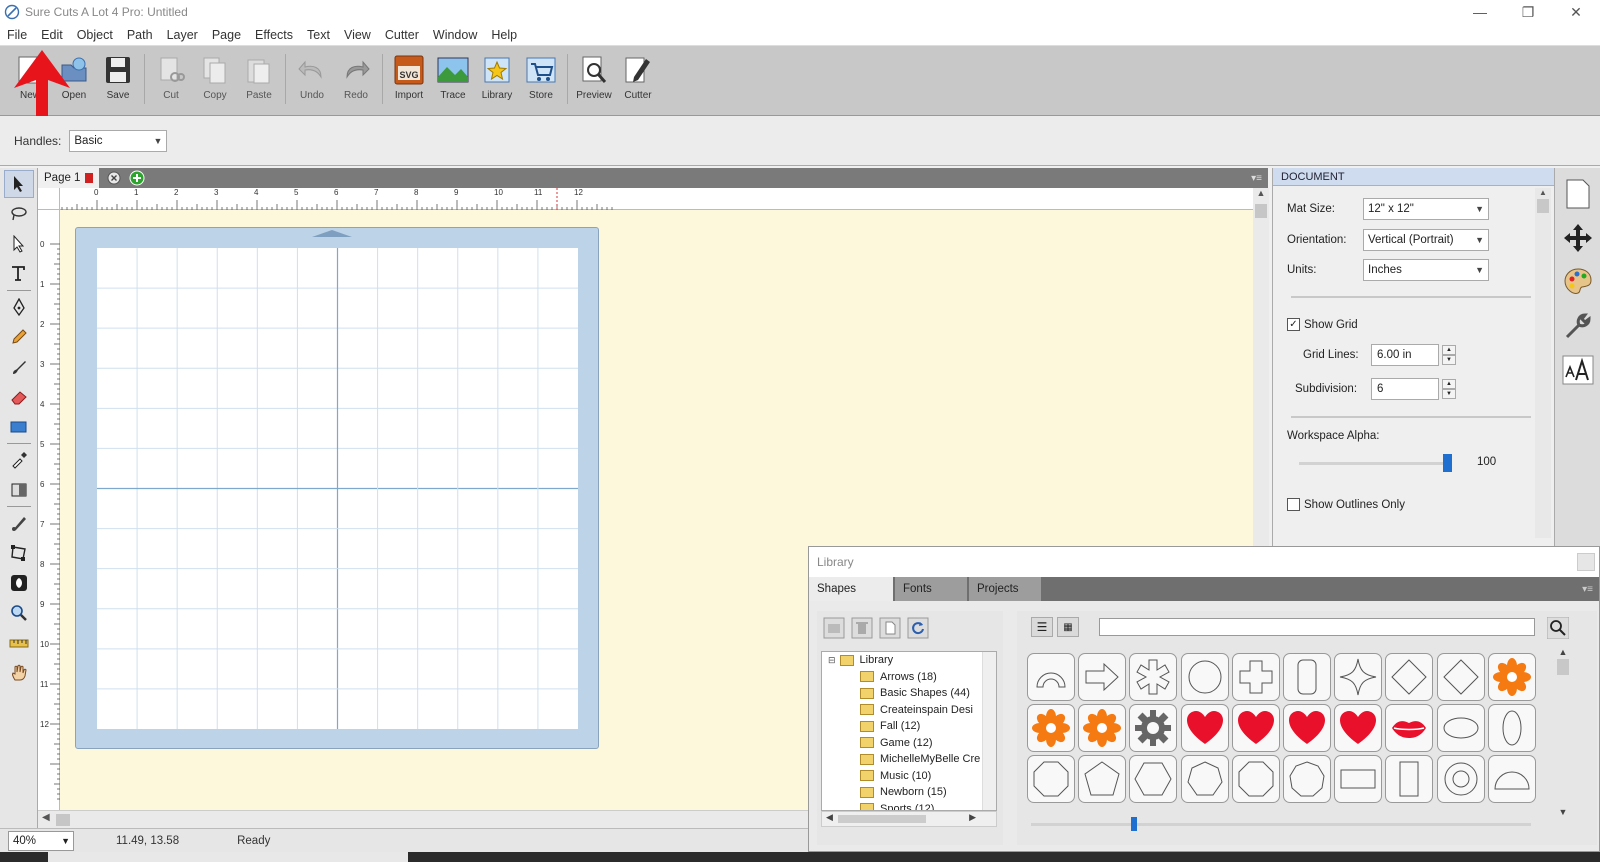 The image size is (1600, 862). I want to click on vertical-scroll-thumb, so click(1261, 211).